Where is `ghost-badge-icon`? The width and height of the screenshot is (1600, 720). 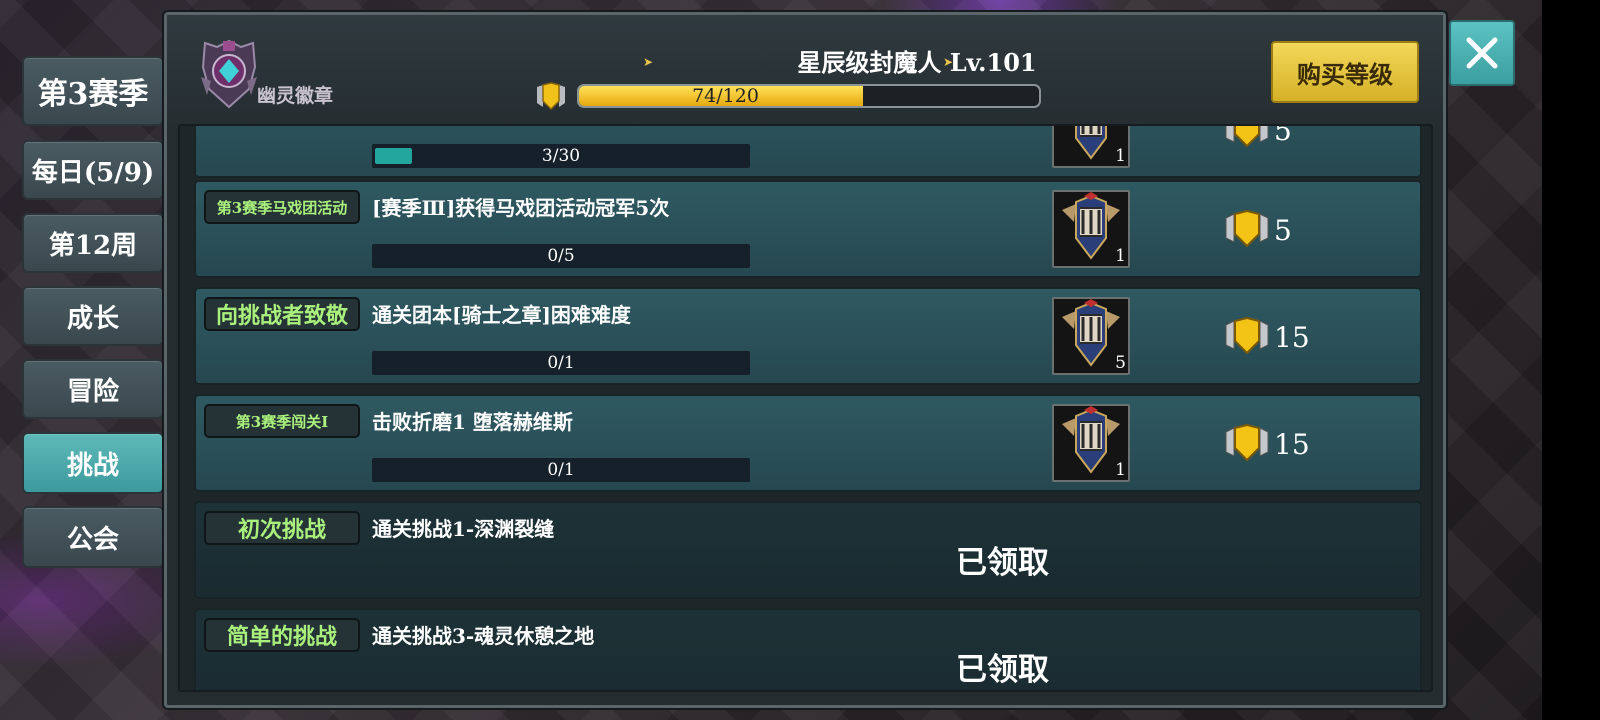
ghost-badge-icon is located at coordinates (229, 74).